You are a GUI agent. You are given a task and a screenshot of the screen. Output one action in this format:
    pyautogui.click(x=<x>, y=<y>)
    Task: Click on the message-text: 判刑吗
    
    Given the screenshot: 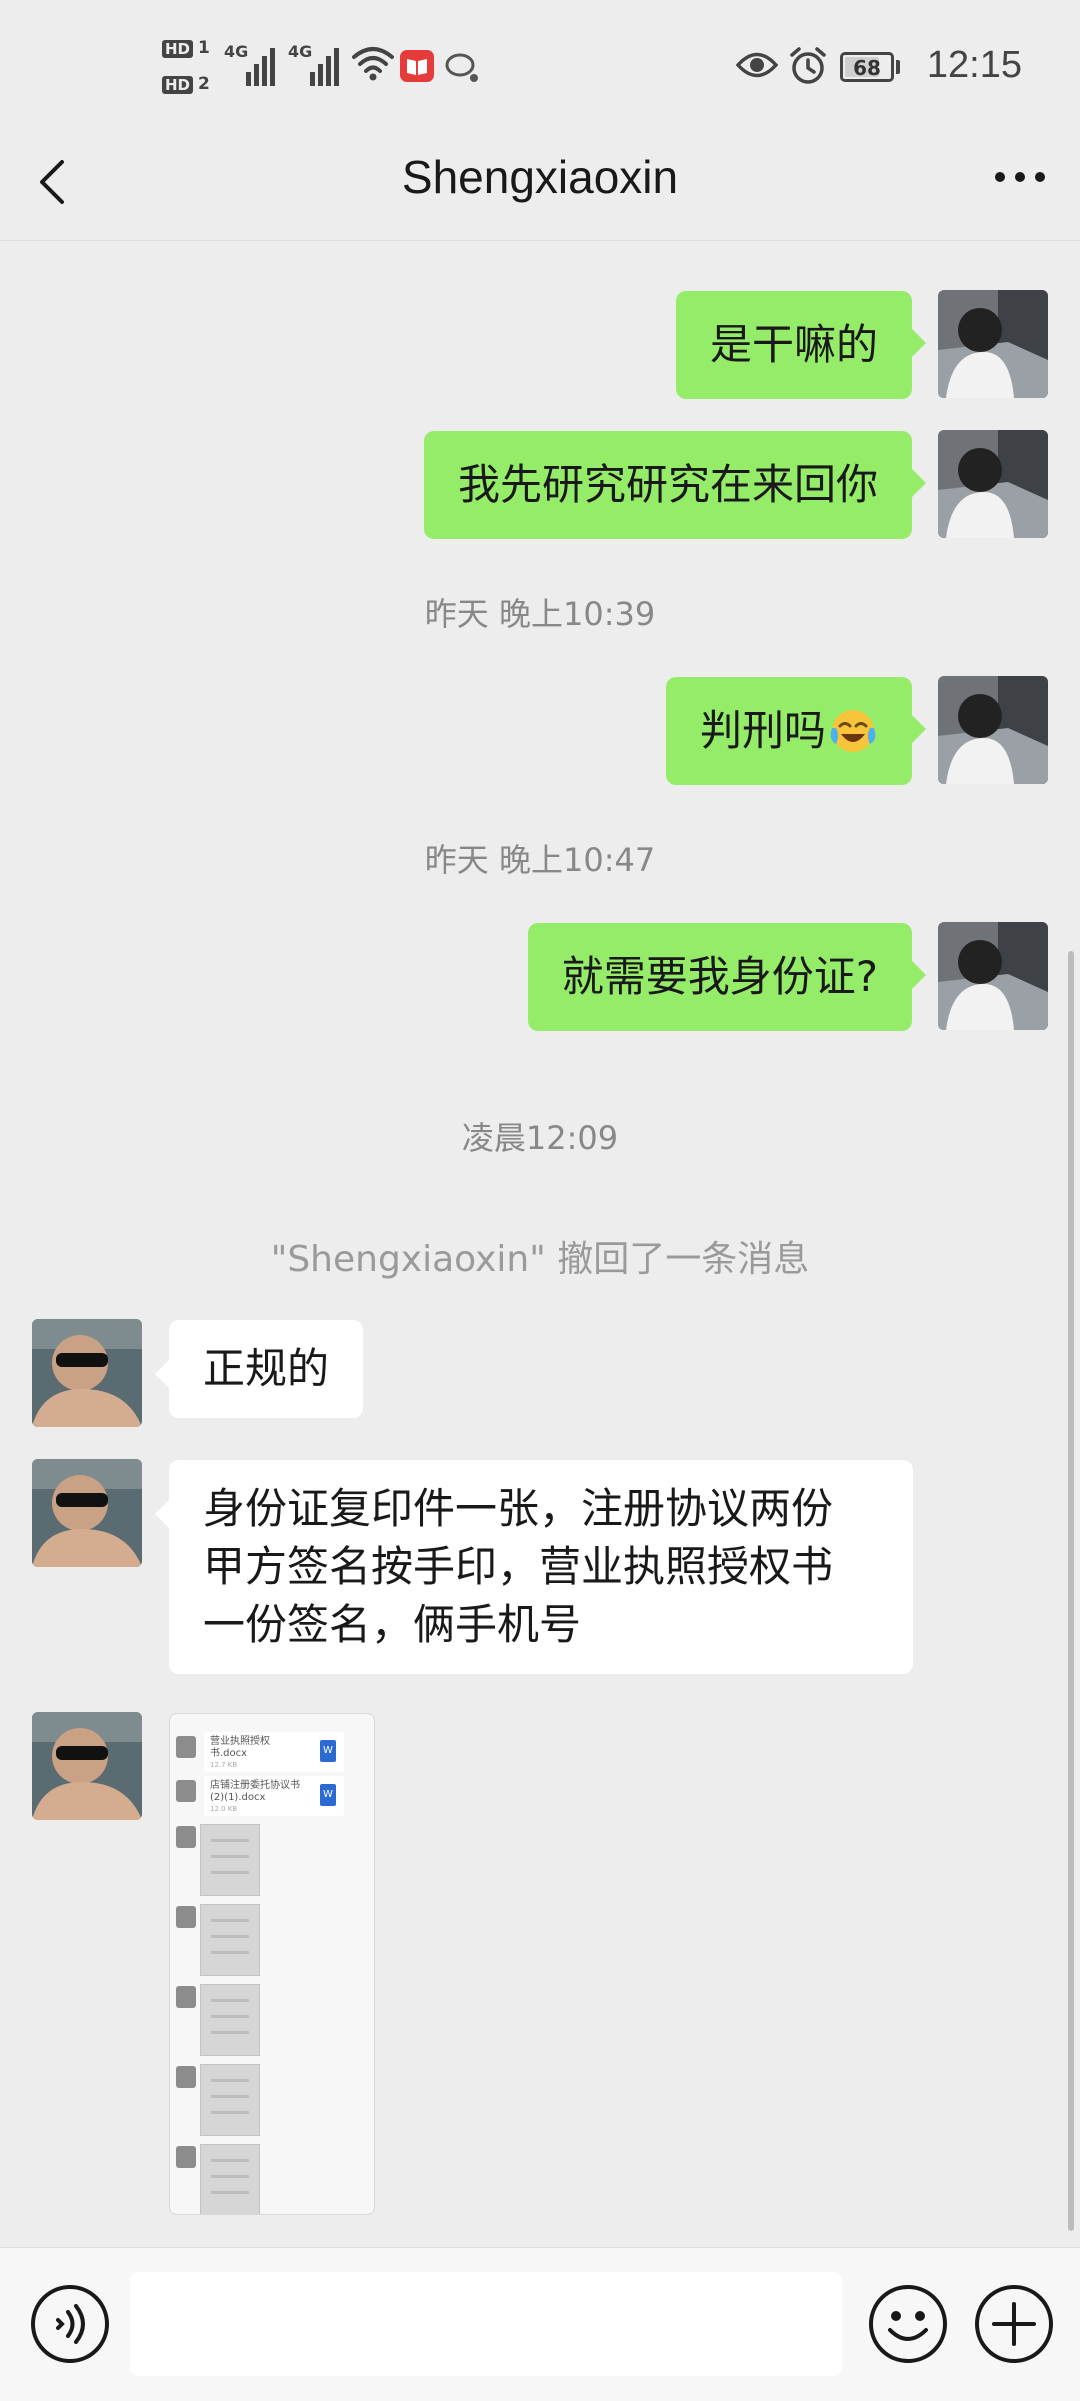 What is the action you would take?
    pyautogui.click(x=762, y=730)
    